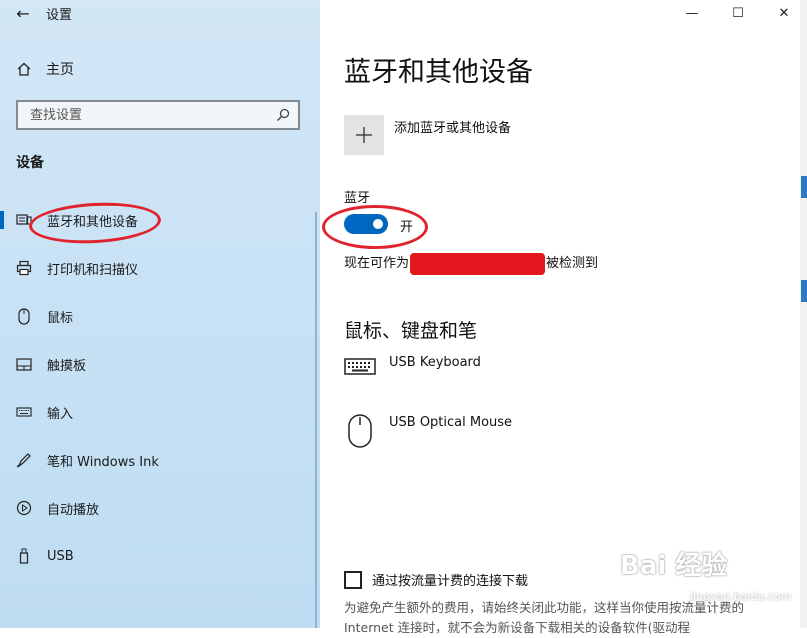 The width and height of the screenshot is (807, 638). I want to click on minimize-icon: —, so click(692, 13).